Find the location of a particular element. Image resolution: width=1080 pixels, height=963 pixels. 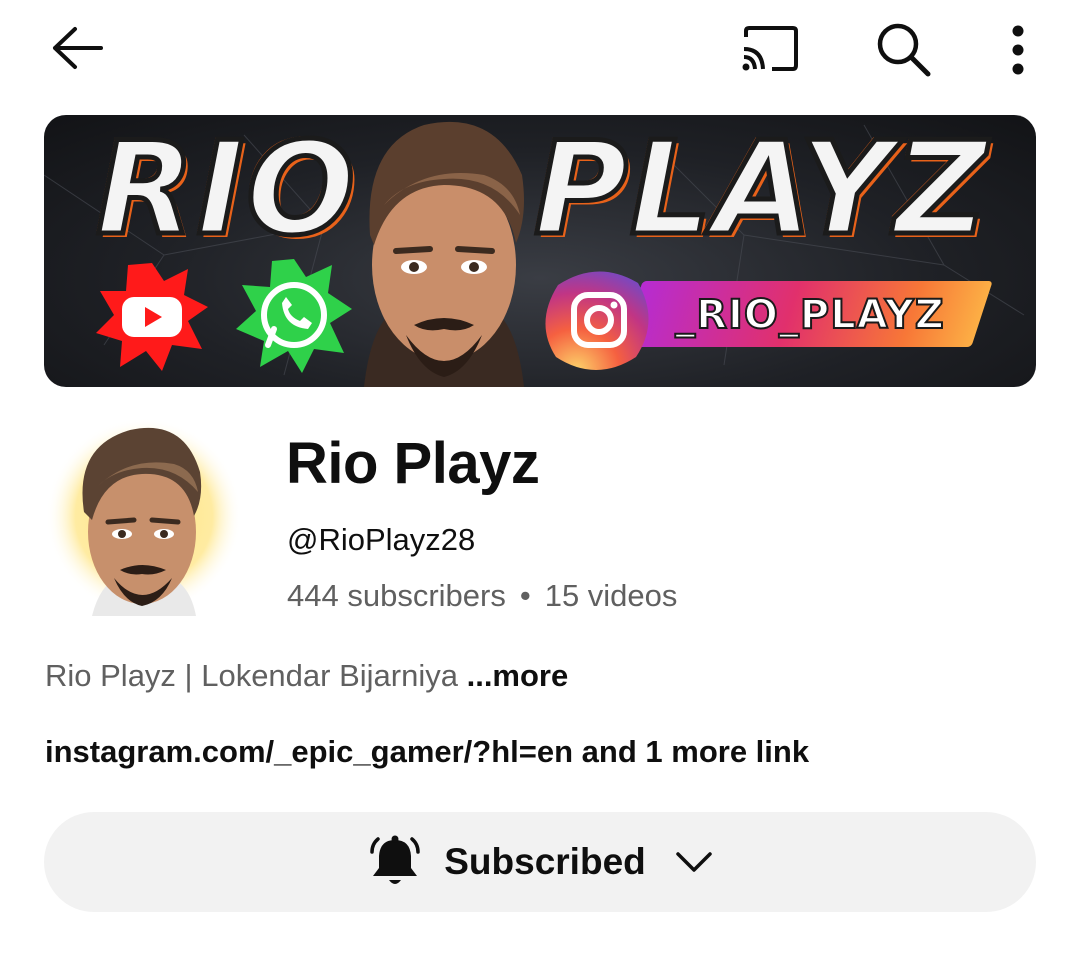

description-text: Rio Playz | Lokendar Bijarniya is located at coordinates (256, 675).